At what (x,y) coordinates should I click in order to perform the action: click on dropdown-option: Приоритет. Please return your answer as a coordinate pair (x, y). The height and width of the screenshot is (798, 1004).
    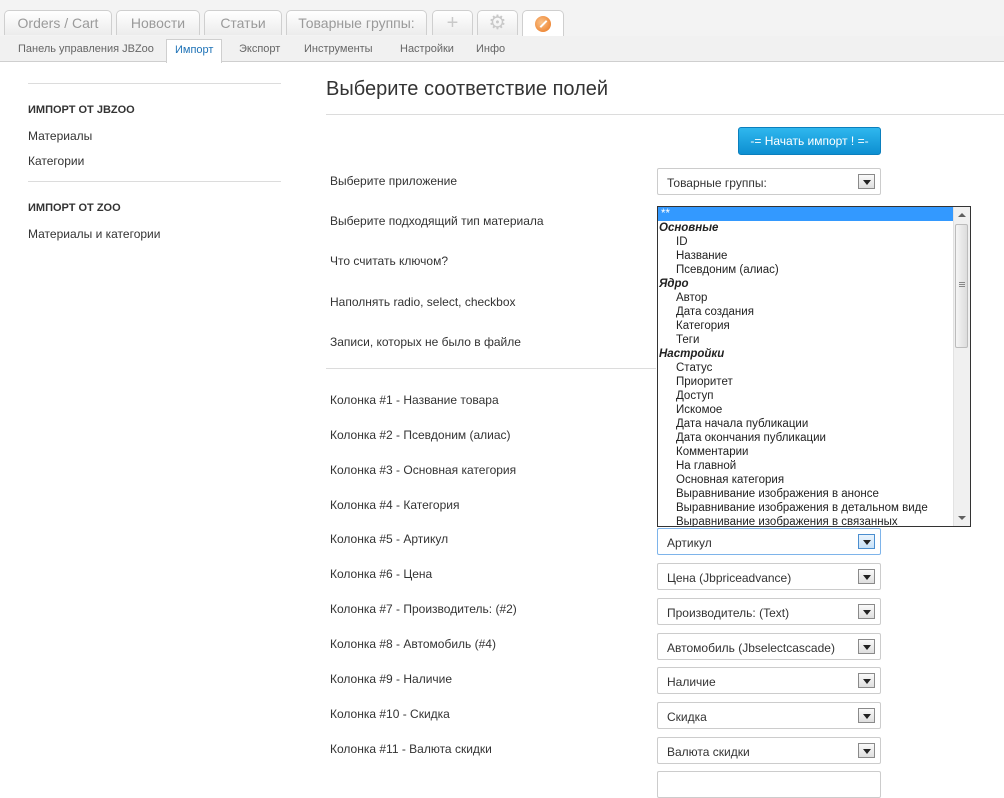
    Looking at the image, I should click on (806, 382).